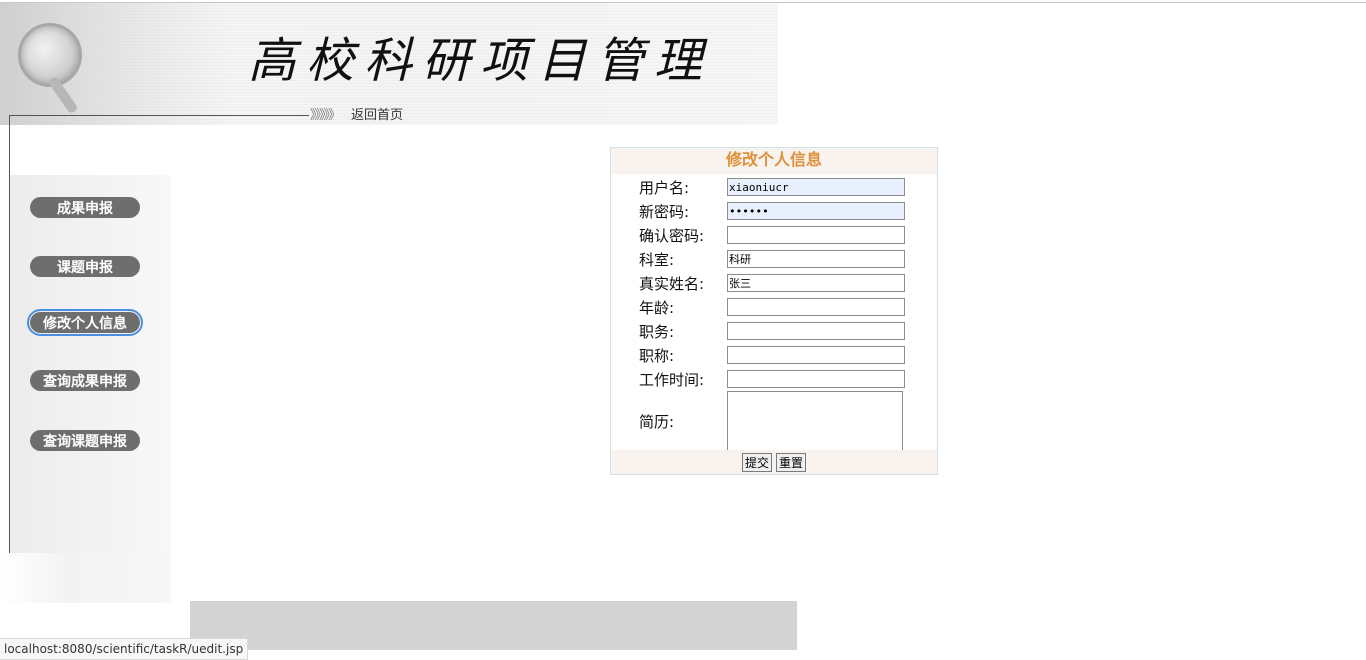 The width and height of the screenshot is (1366, 660). What do you see at coordinates (791, 462) in the screenshot?
I see `reset-button: 重置` at bounding box center [791, 462].